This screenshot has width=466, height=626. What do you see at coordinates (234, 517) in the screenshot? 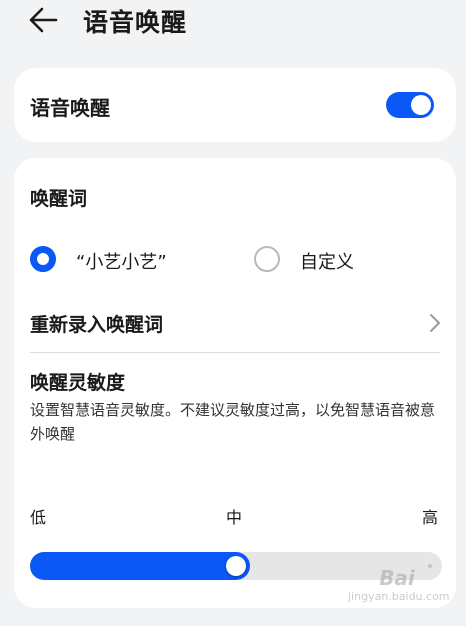
I see `tick-mid: 中` at bounding box center [234, 517].